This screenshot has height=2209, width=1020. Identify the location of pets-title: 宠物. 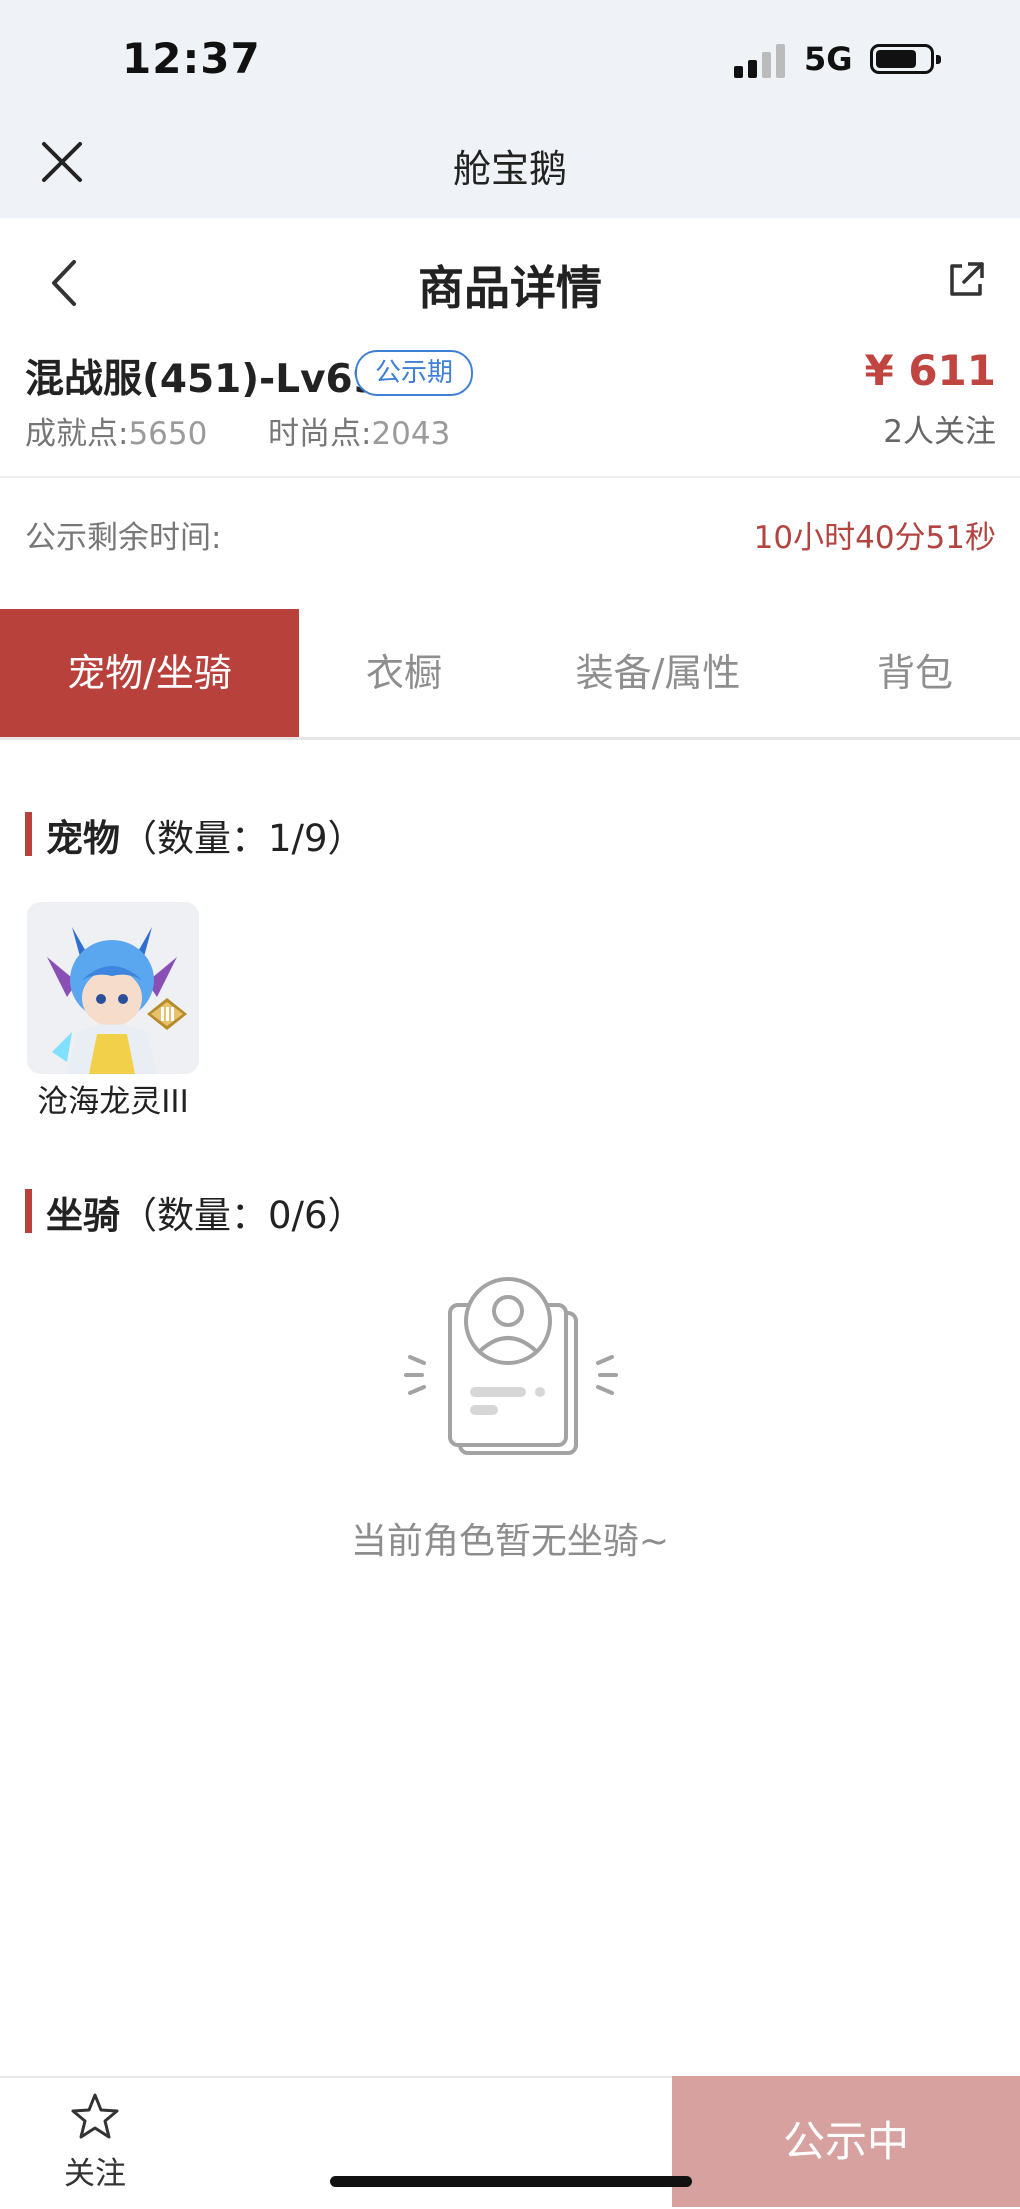
(83, 838).